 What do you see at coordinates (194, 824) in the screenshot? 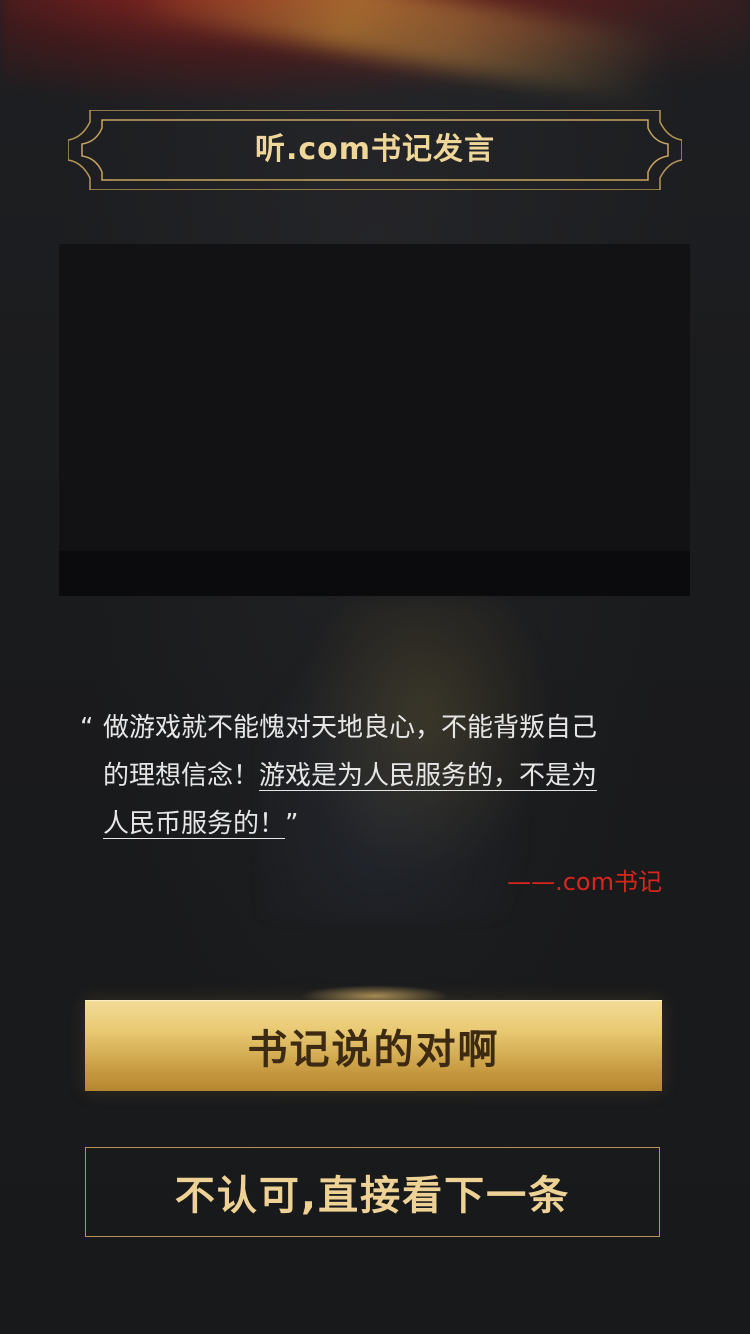
I see `quote-underlined-text: 人民币服务的！` at bounding box center [194, 824].